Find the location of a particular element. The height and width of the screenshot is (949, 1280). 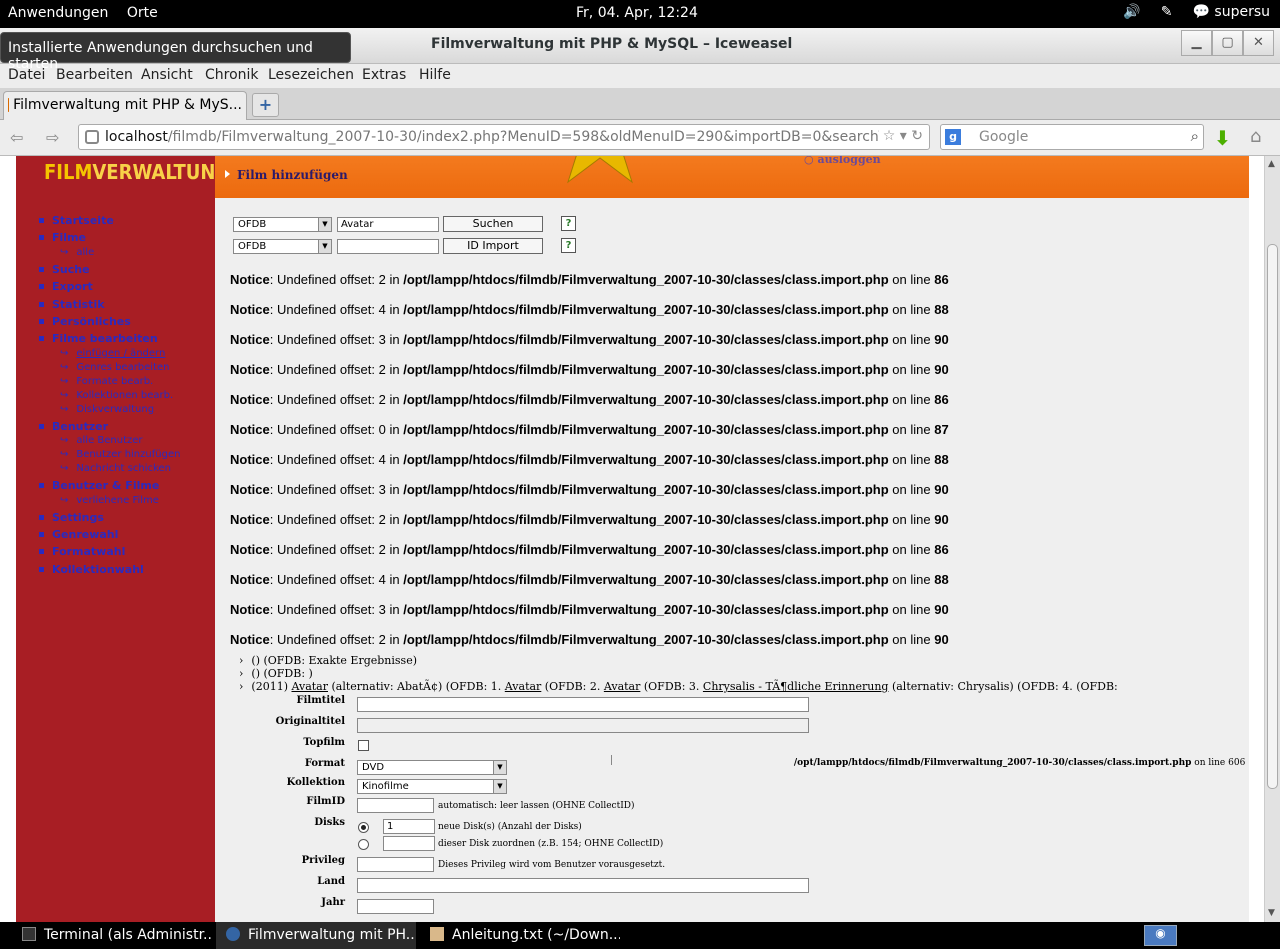

import-db-select-2: OFDB ▼ is located at coordinates (282, 246).